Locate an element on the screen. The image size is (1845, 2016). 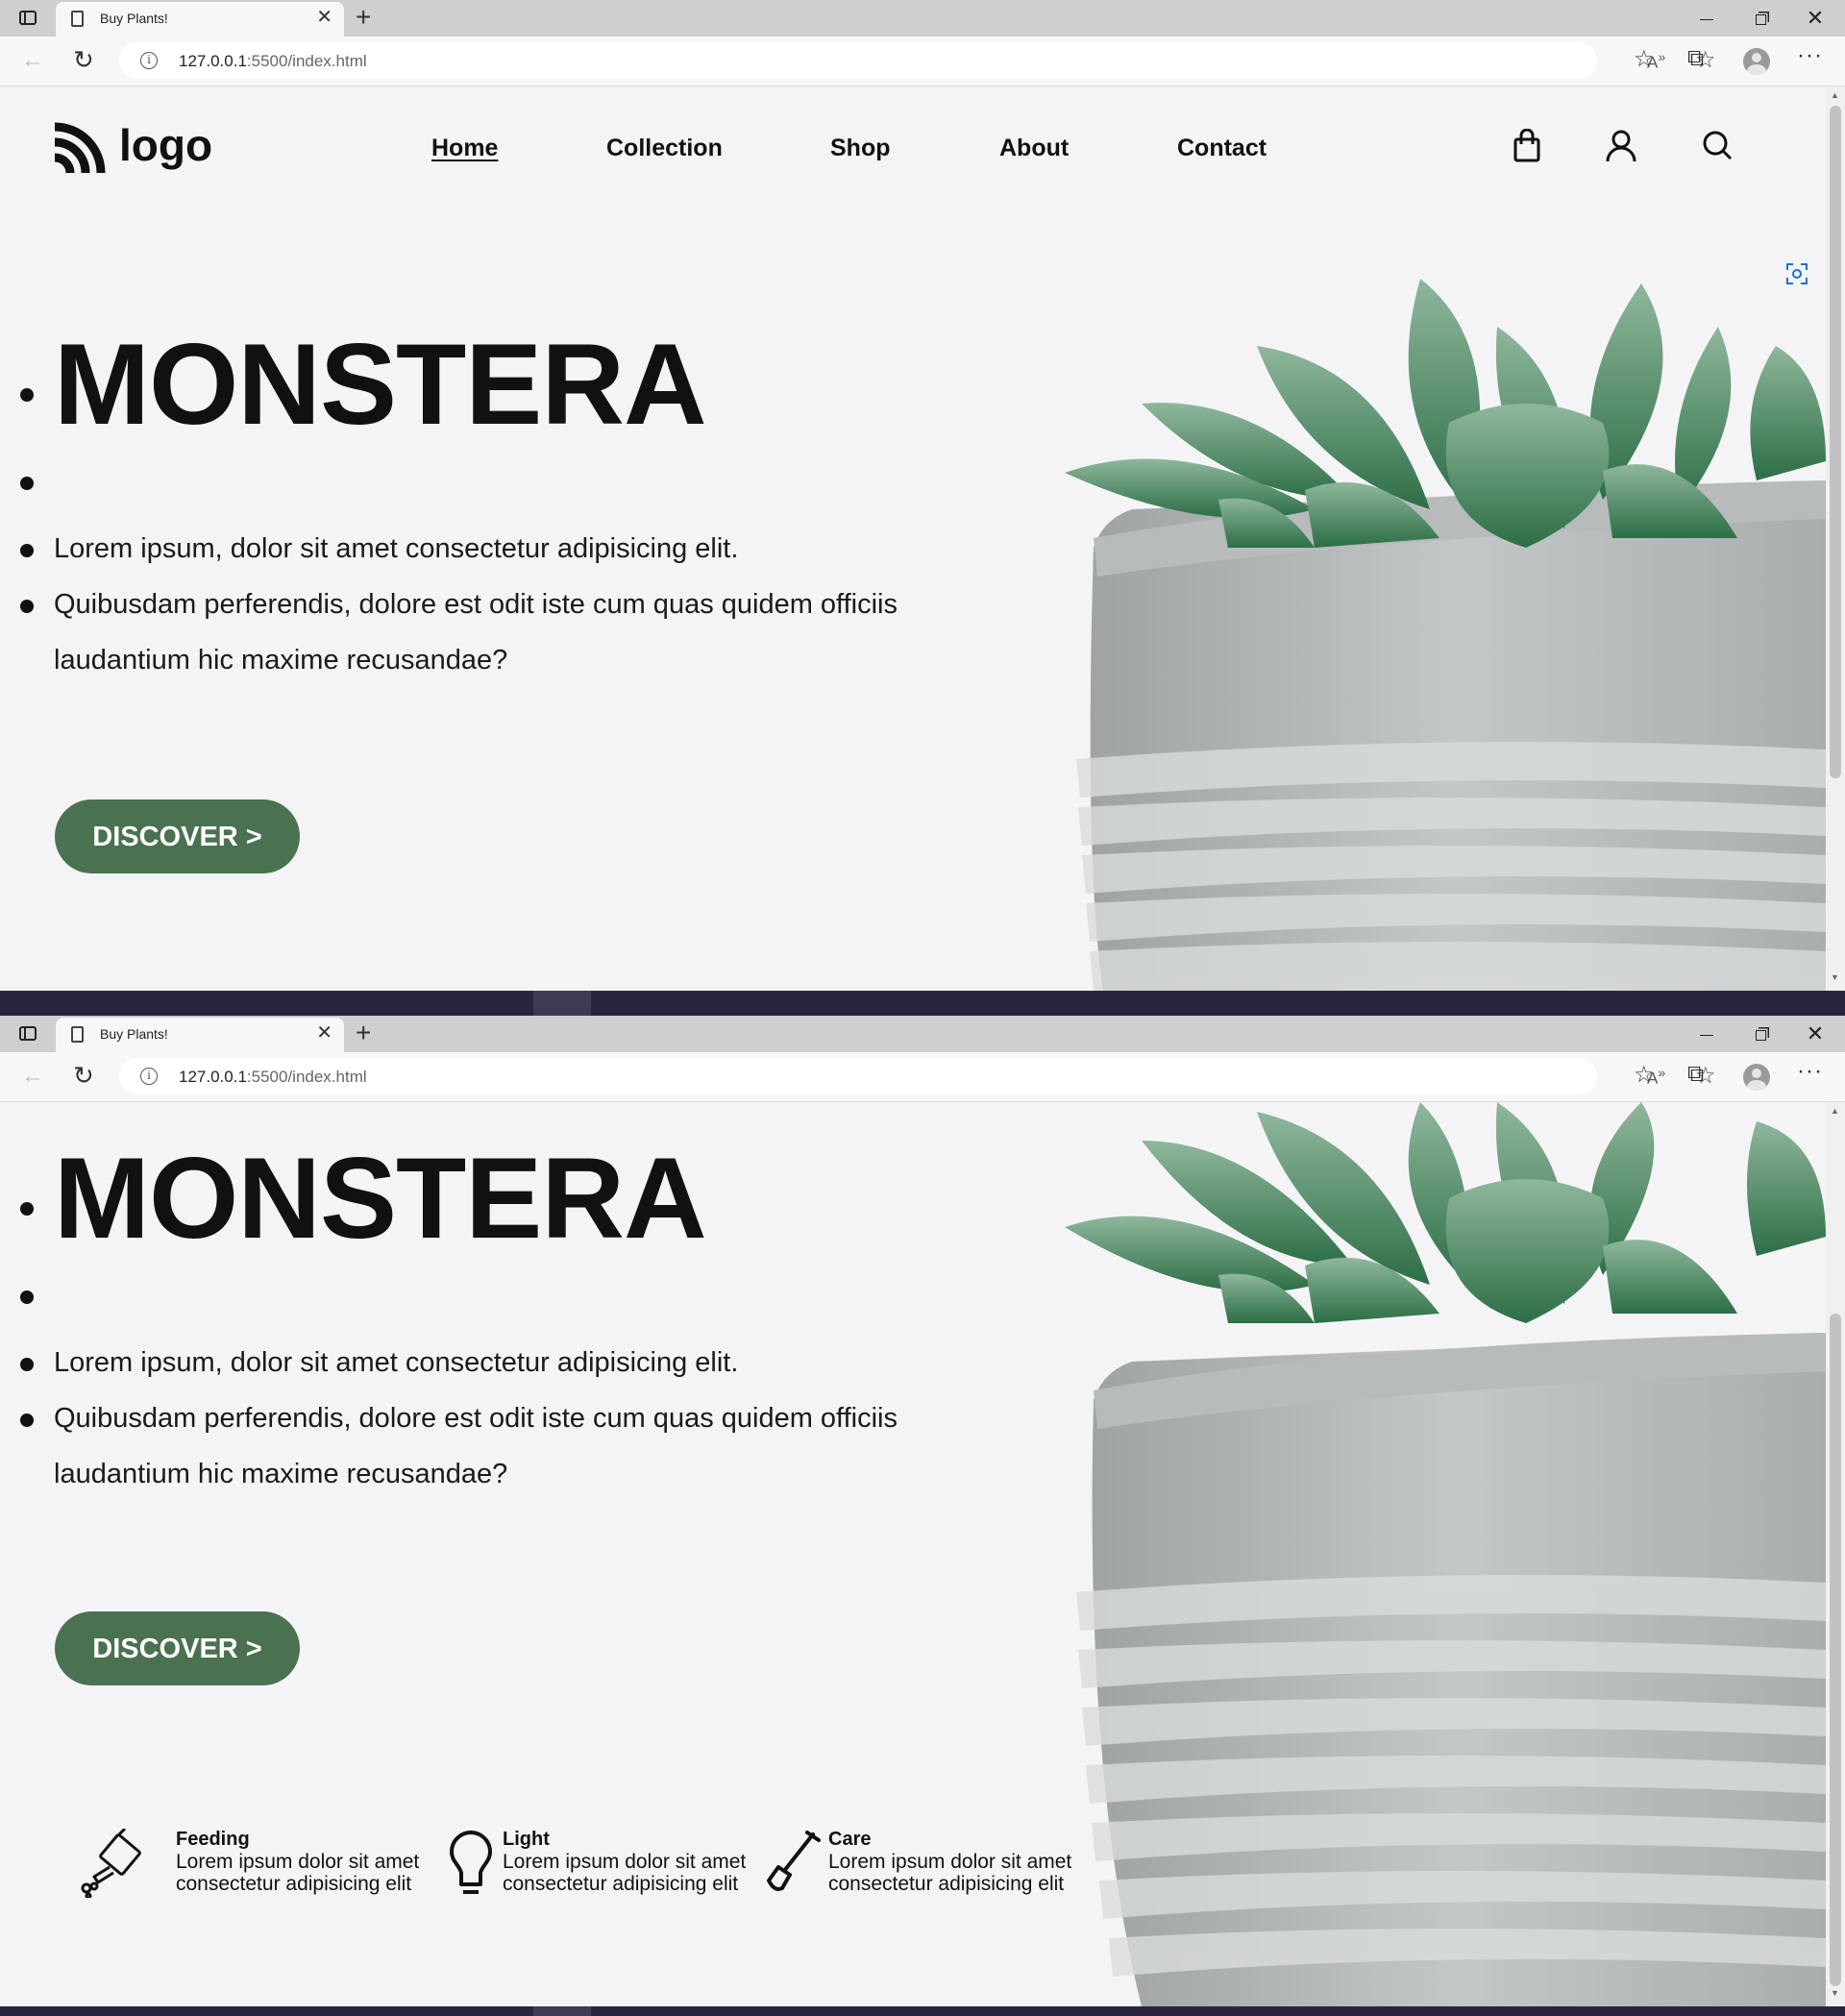
watering-can-icon is located at coordinates (111, 1864).